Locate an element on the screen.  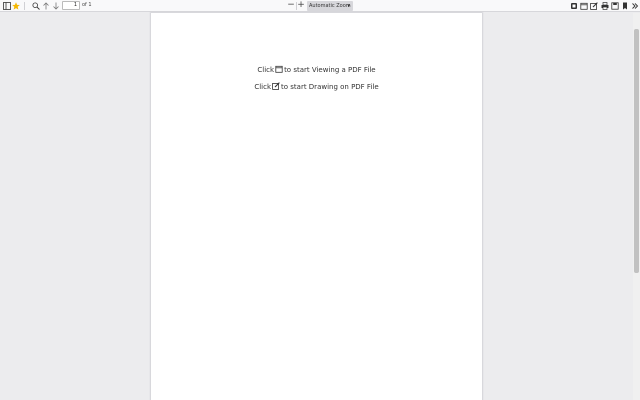
toolbar-separator is located at coordinates (24, 6).